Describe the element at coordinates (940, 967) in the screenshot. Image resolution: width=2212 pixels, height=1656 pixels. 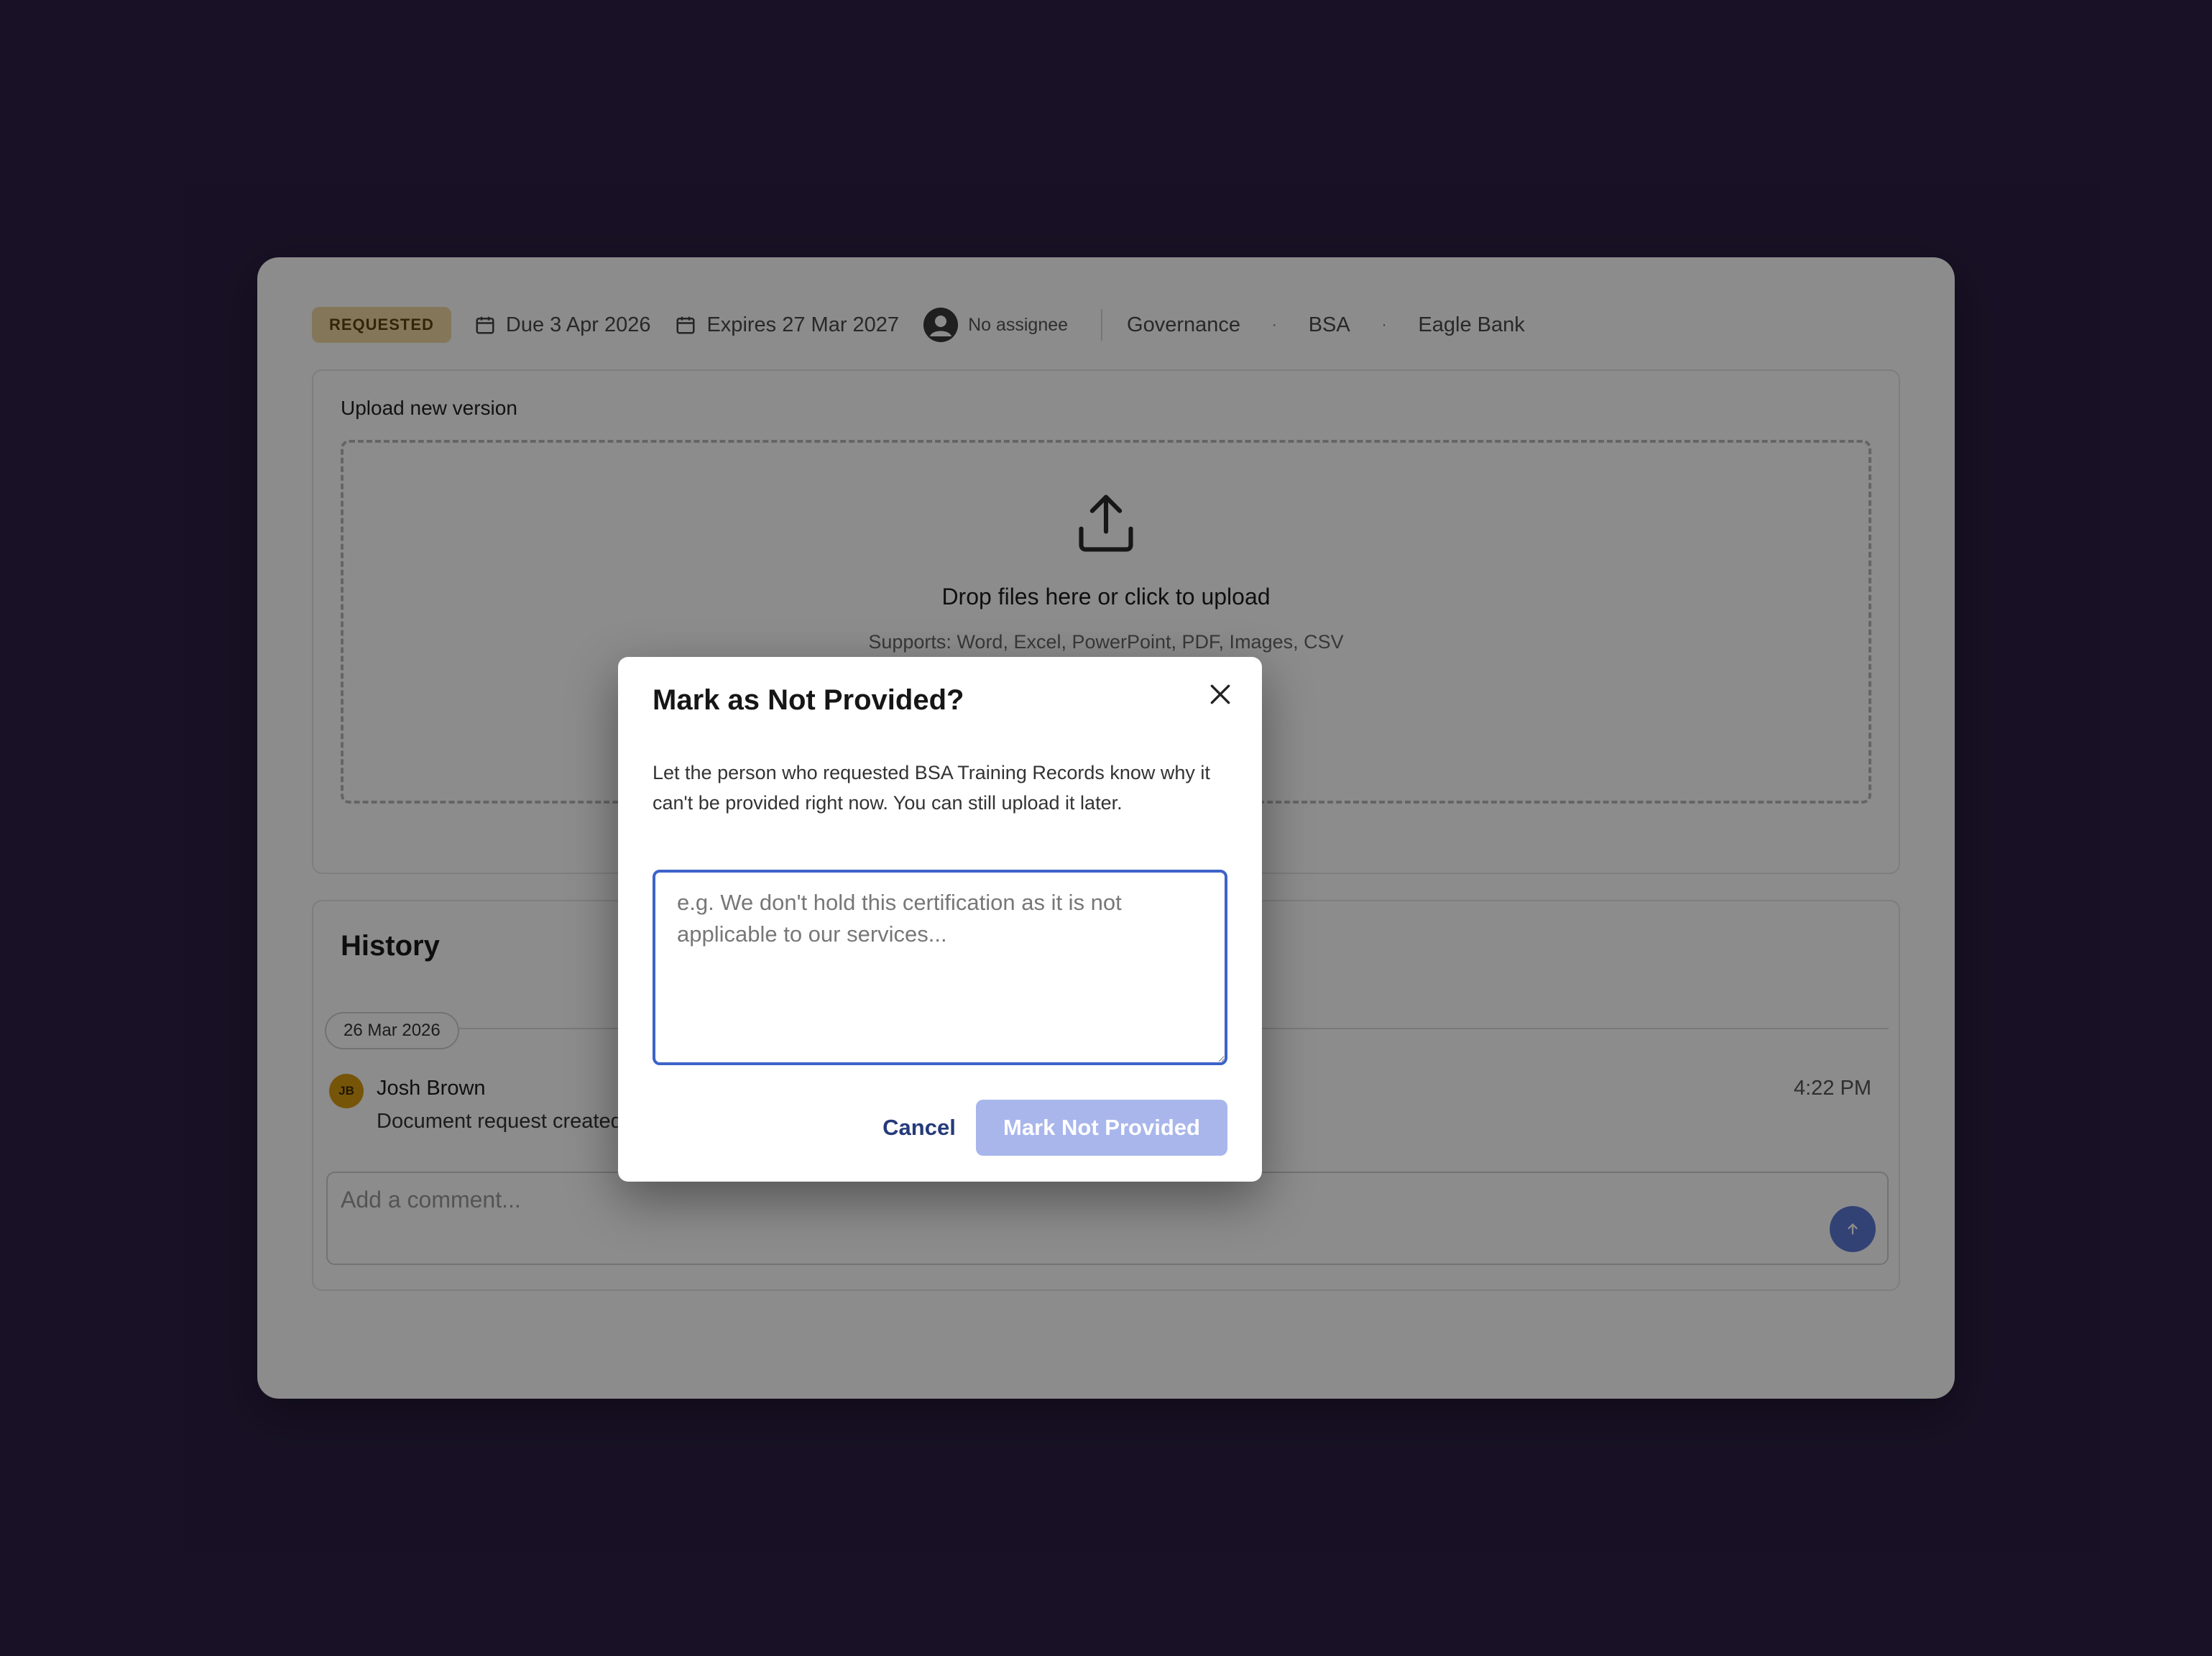
I see `reason-textarea` at that location.